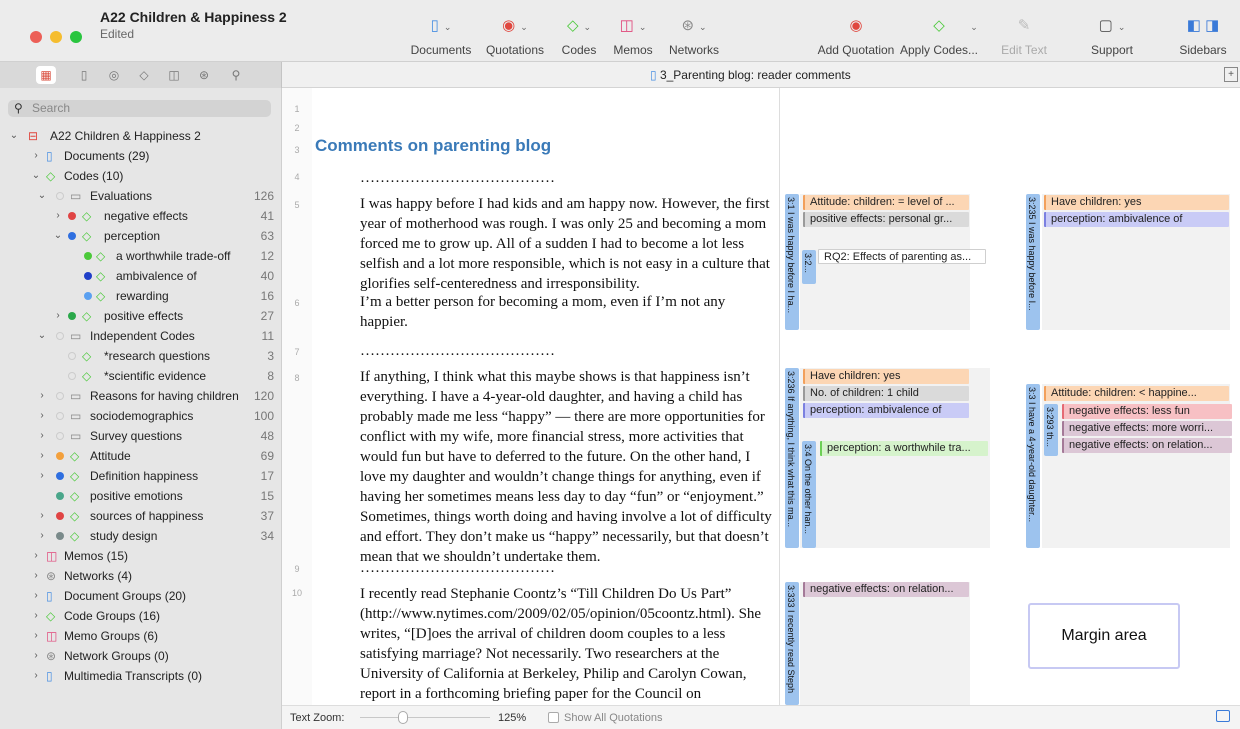 The width and height of the screenshot is (1240, 729). I want to click on quotation-browser-icon: ◎, so click(114, 75).